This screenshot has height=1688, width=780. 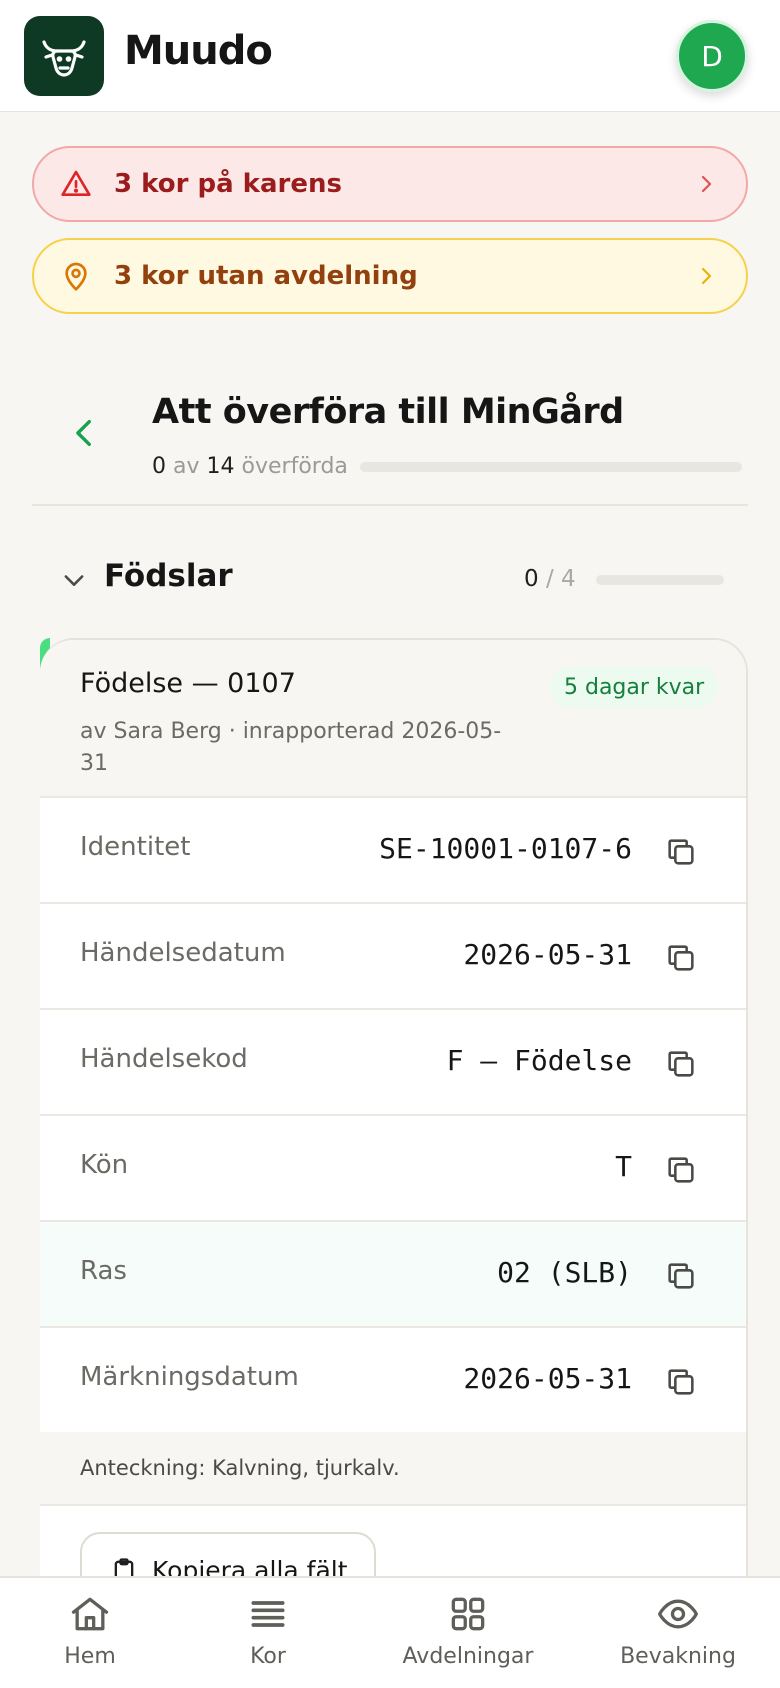 I want to click on transfer-done-count: 0, so click(x=159, y=466).